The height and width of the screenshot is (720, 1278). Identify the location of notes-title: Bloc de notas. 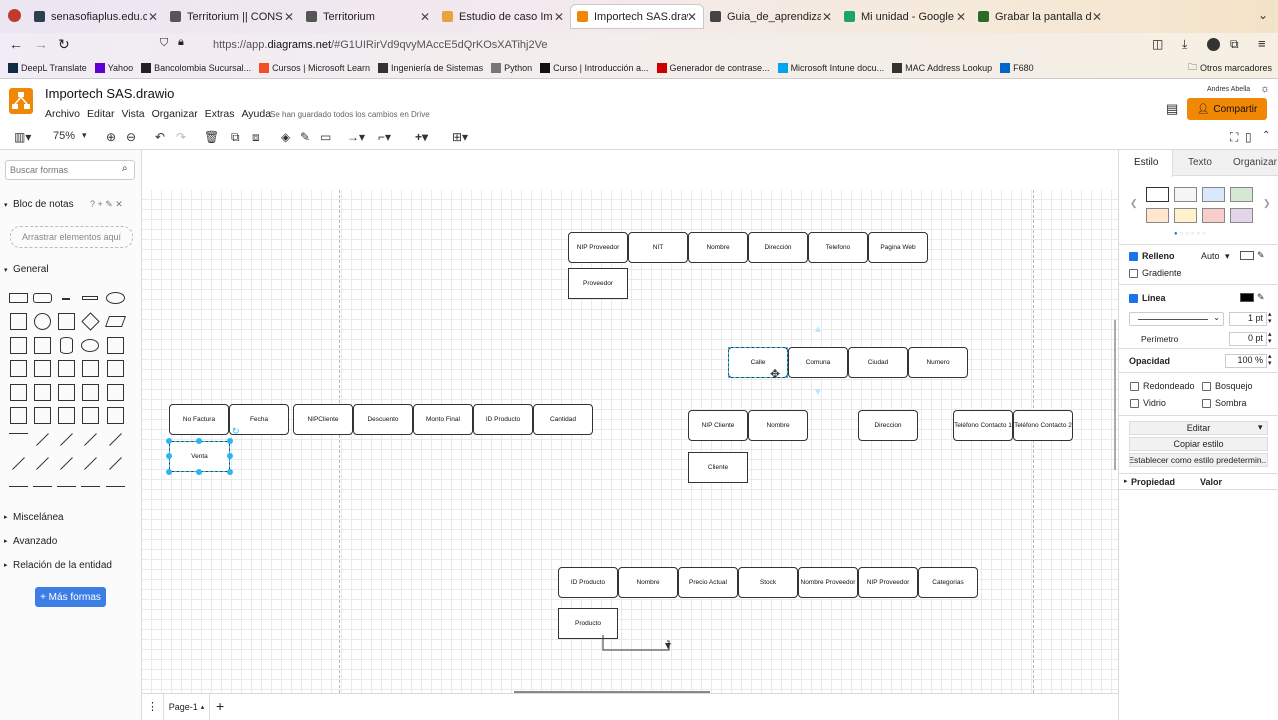
(43, 204).